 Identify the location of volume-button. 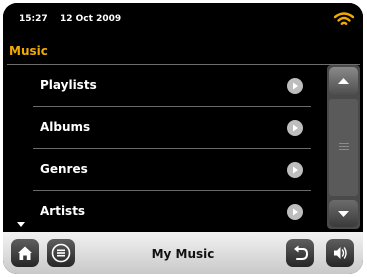
(340, 253).